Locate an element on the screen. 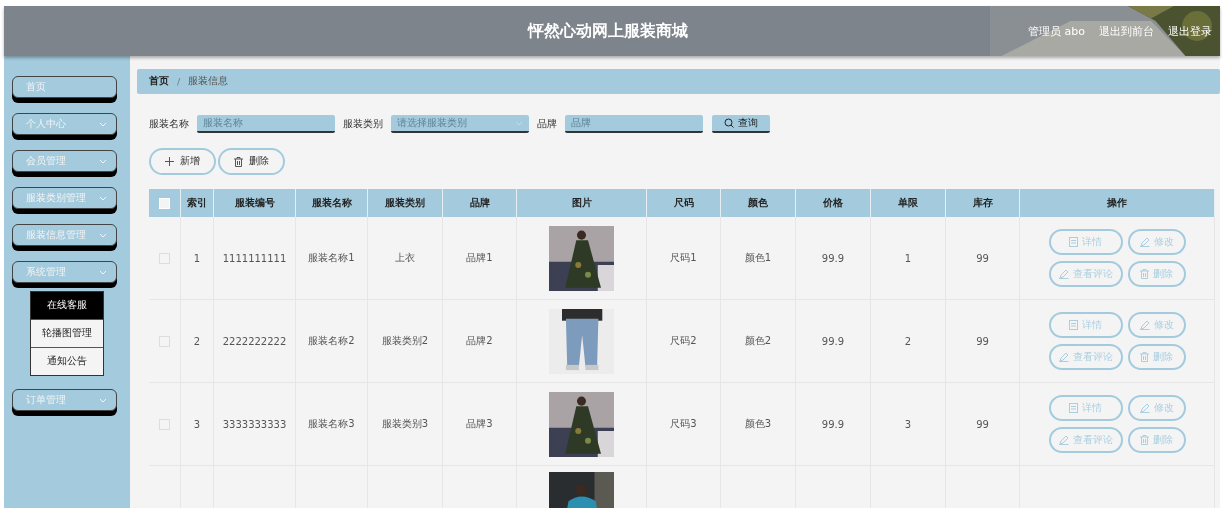 Image resolution: width=1231 pixels, height=508 pixels. column-header: 单限 is located at coordinates (908, 203).